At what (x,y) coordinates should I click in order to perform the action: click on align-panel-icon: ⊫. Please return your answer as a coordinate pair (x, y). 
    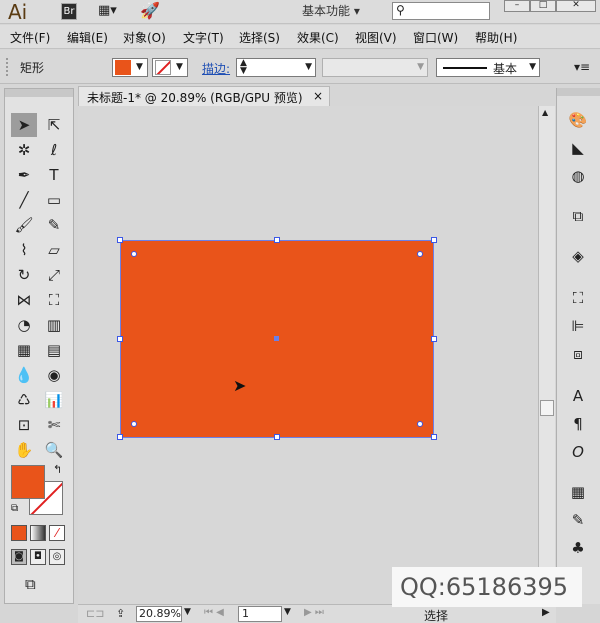
    Looking at the image, I should click on (578, 326).